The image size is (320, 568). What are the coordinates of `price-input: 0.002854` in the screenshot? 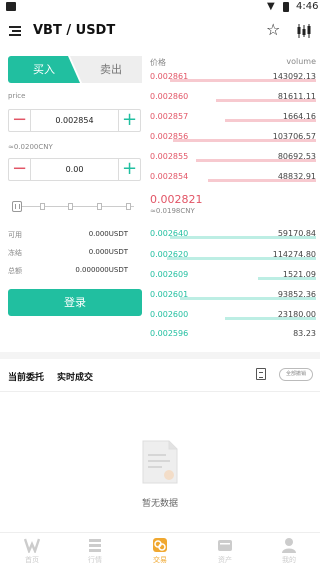 It's located at (74, 120).